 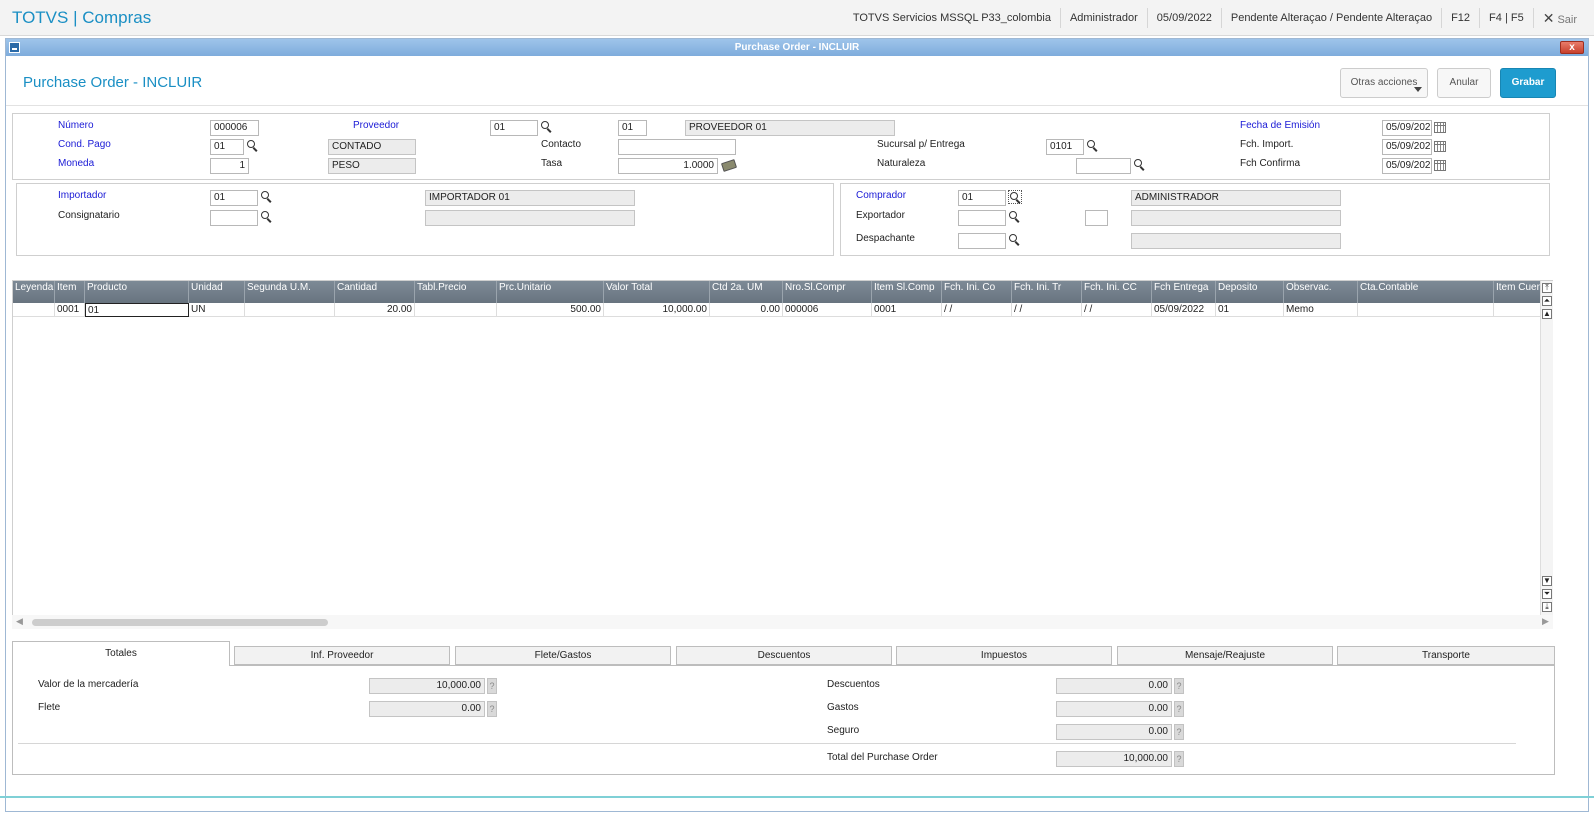 I want to click on consignatario-search-icon, so click(x=267, y=217).